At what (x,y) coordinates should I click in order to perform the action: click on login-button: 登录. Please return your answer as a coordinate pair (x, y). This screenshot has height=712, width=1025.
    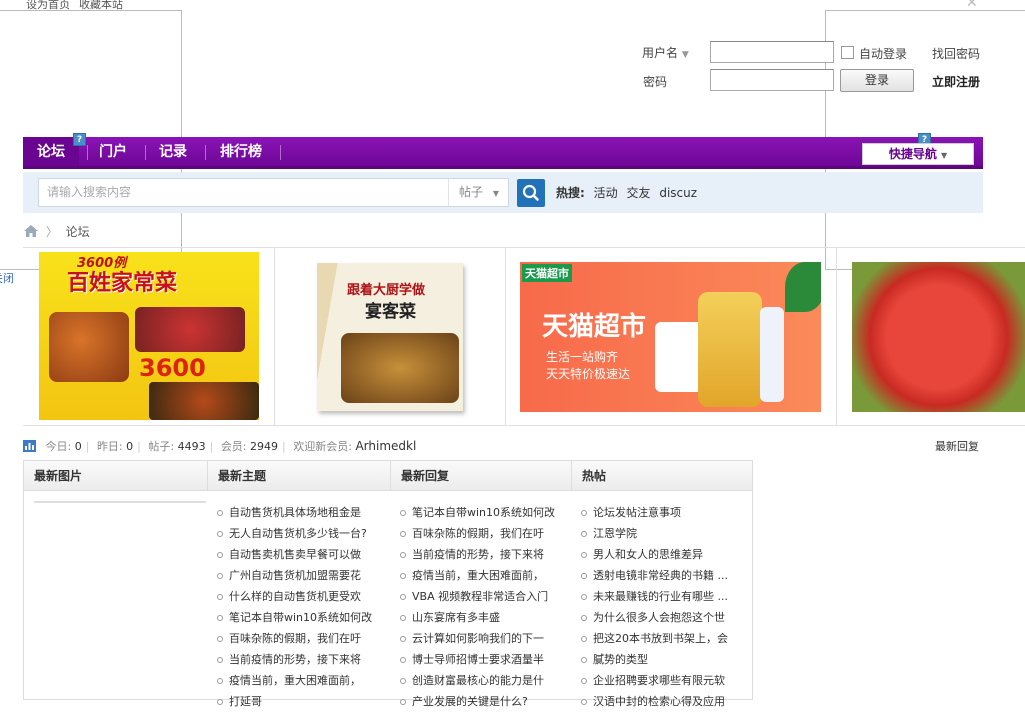
    Looking at the image, I should click on (877, 80).